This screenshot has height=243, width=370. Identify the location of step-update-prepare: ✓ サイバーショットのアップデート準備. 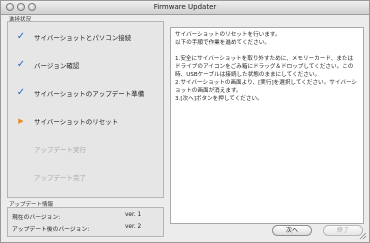
(80, 93).